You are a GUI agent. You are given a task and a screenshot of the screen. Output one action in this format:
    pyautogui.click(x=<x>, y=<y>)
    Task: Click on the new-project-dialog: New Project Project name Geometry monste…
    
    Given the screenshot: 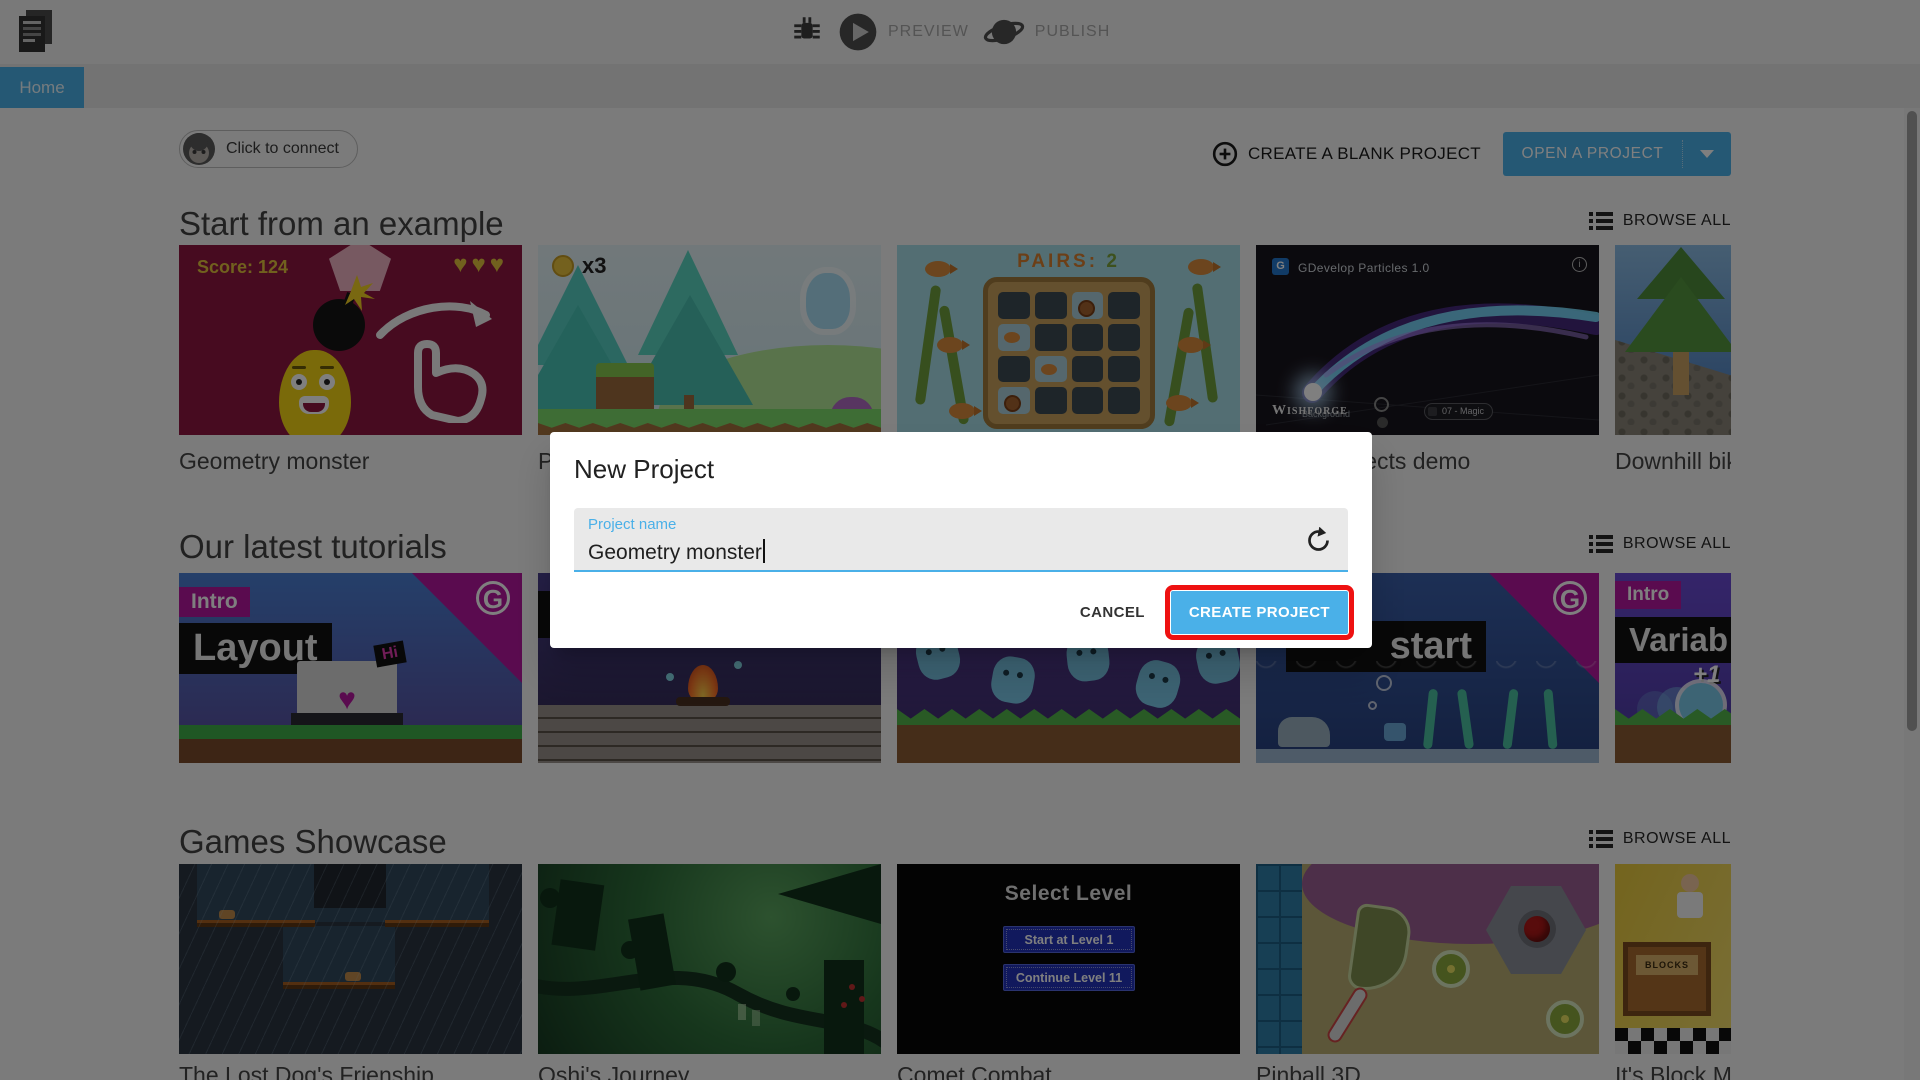 What is the action you would take?
    pyautogui.click(x=961, y=540)
    